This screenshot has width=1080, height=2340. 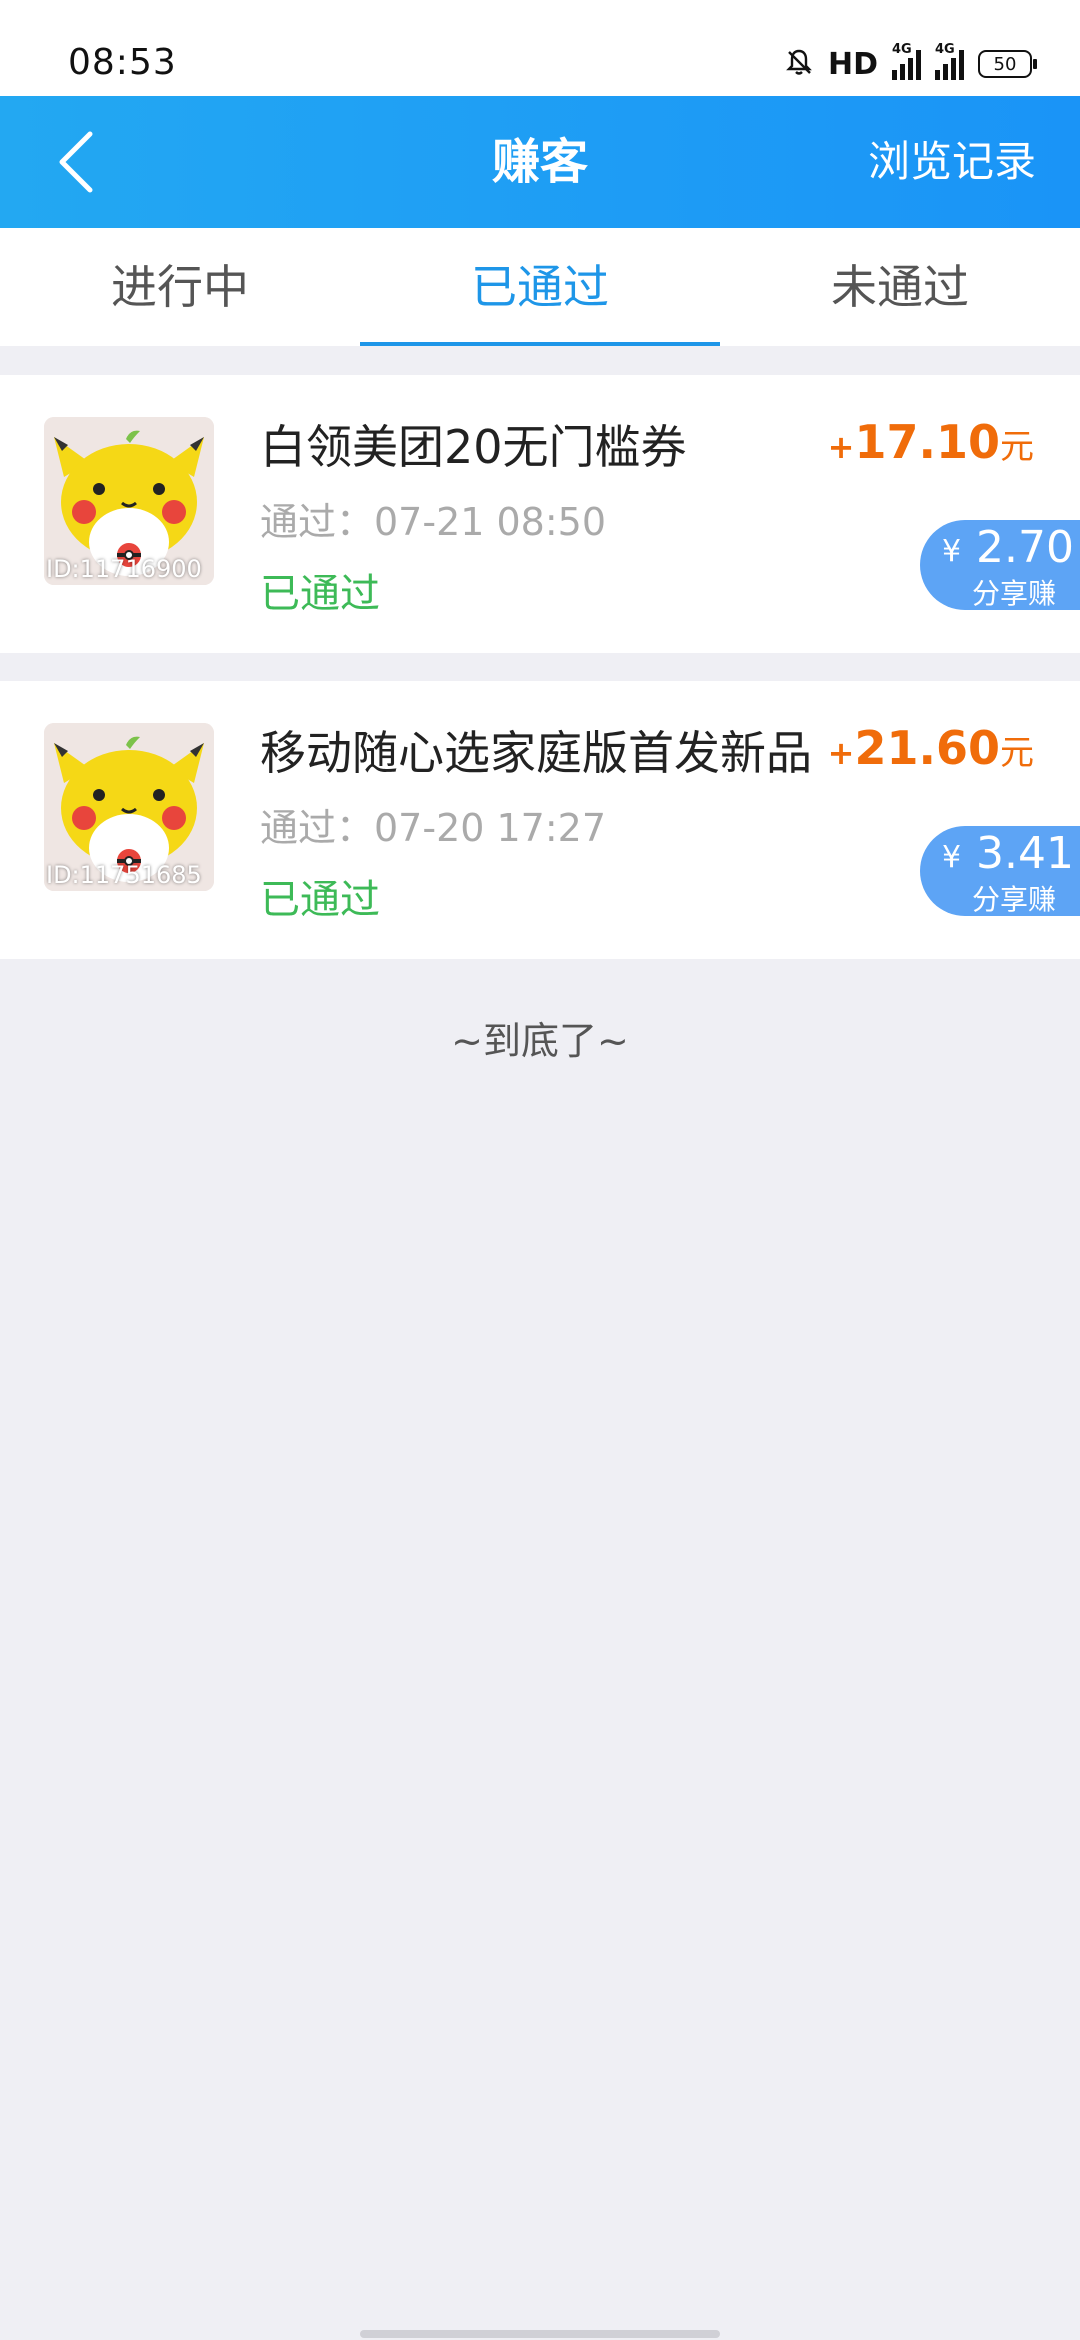 I want to click on chevron-left-icon, so click(x=76, y=162).